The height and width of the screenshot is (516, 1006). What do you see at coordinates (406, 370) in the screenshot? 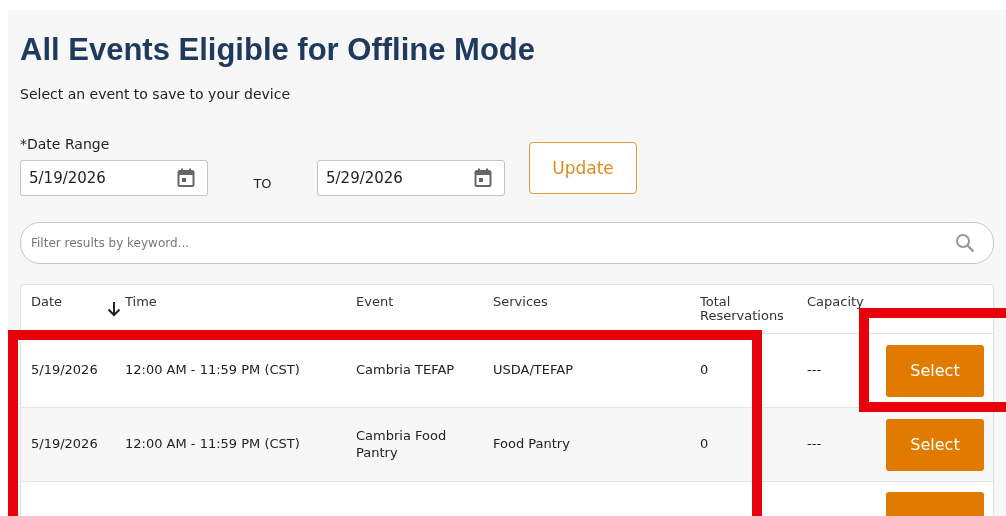
I see `table-cell-text: Cambria TEFAP` at bounding box center [406, 370].